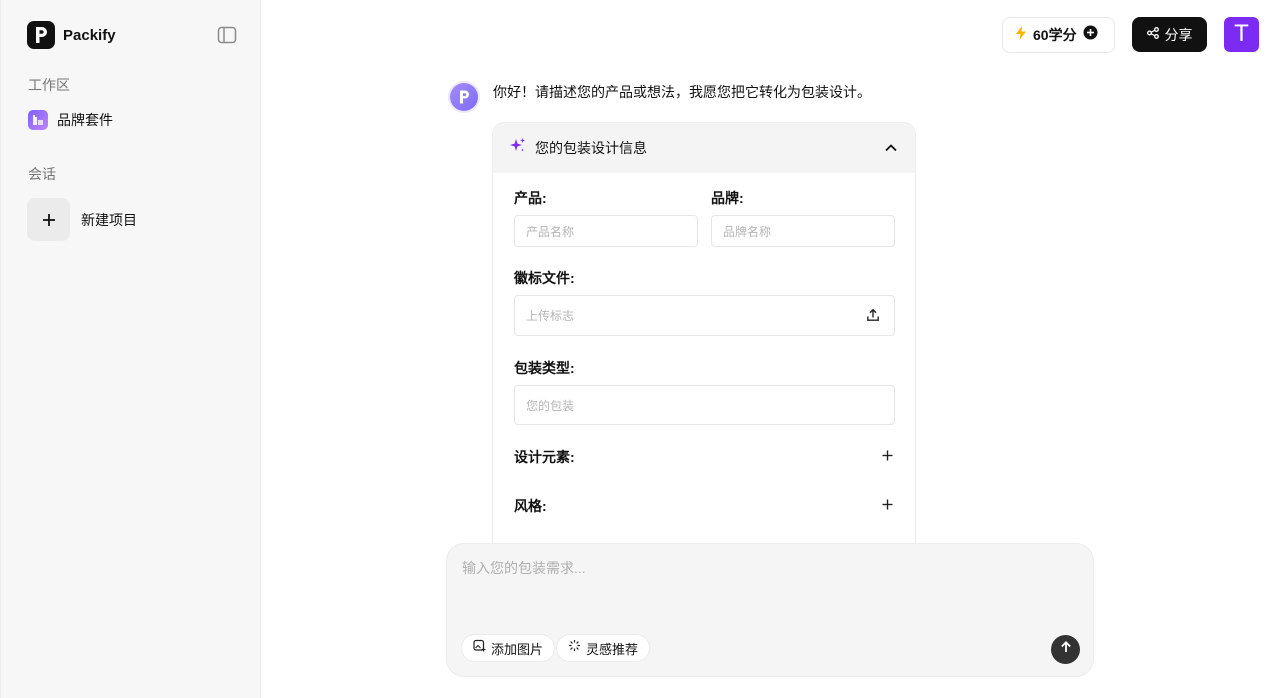 This screenshot has height=698, width=1280. I want to click on credits-count: 60学分, so click(1055, 35).